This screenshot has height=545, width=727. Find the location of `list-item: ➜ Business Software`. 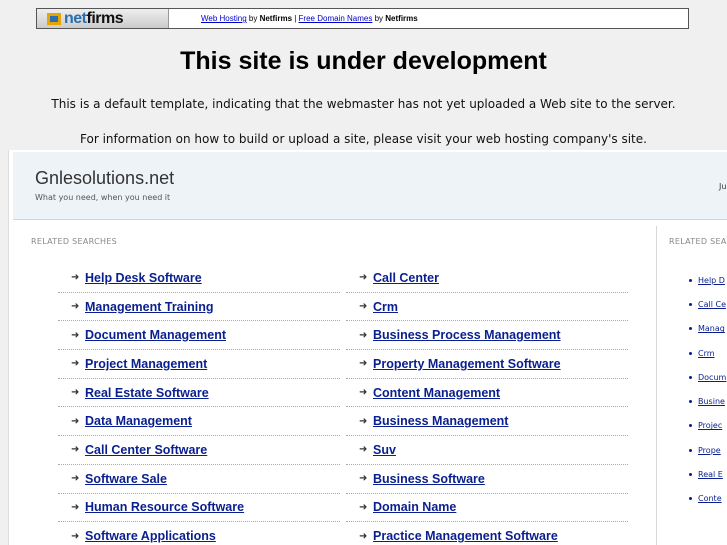

list-item: ➜ Business Software is located at coordinates (487, 479).